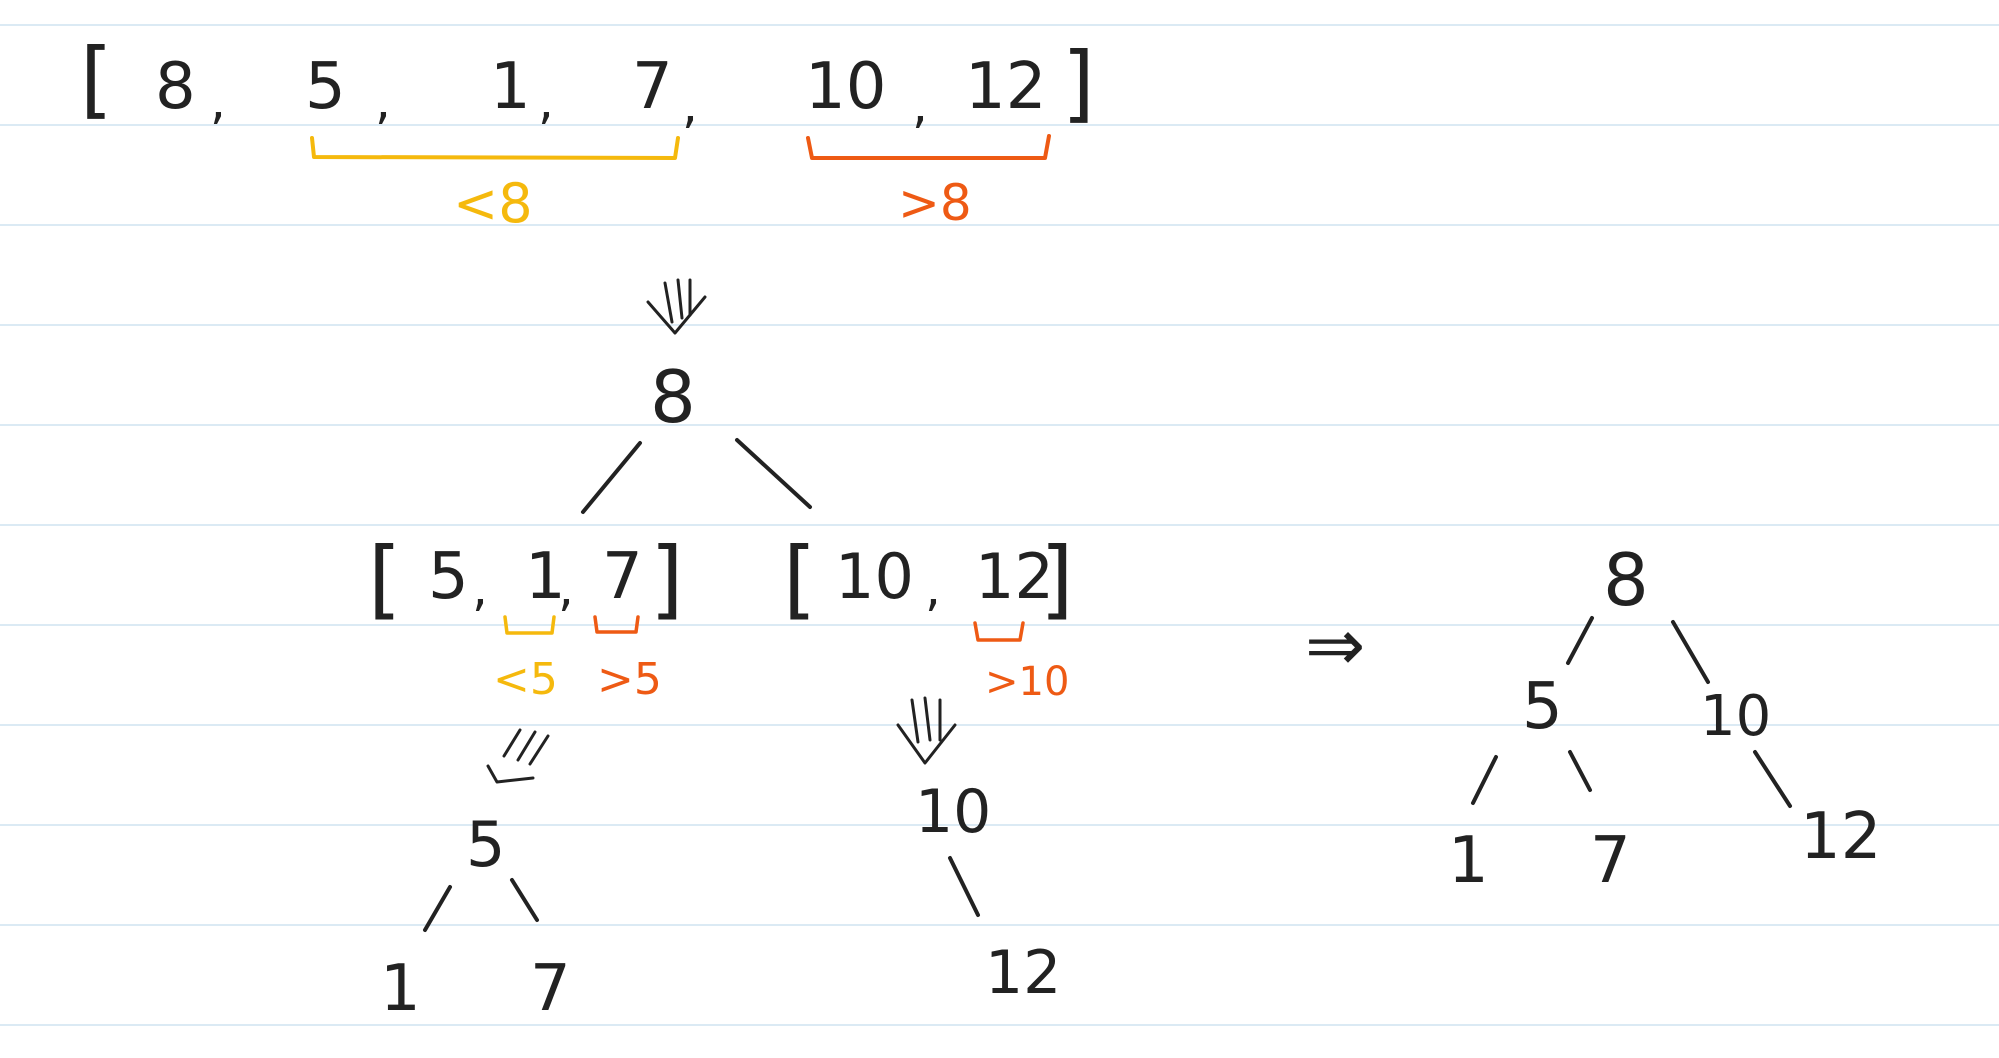 The width and height of the screenshot is (1999, 1058). I want to click on array-item: 1, so click(510, 87).